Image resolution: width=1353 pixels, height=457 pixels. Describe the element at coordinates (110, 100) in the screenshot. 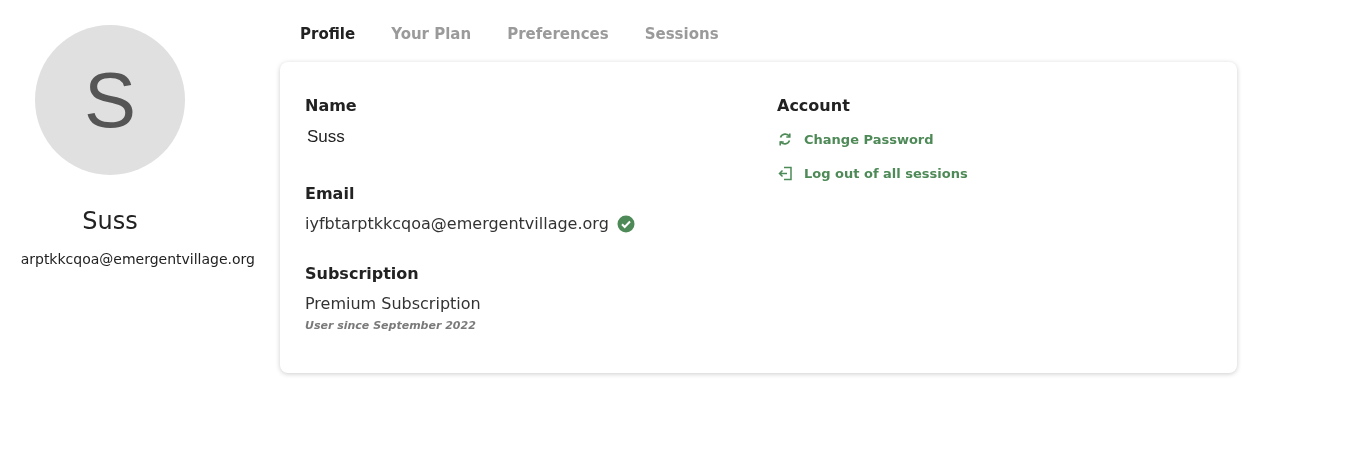

I see `avatar: S` at that location.